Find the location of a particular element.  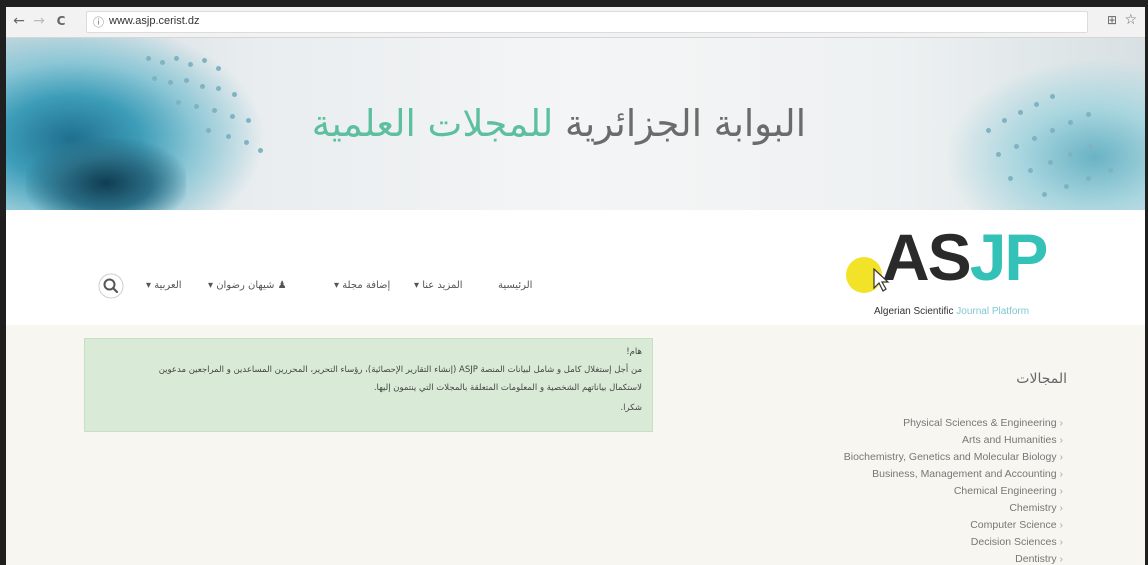

mouse-cursor-icon is located at coordinates (881, 280).